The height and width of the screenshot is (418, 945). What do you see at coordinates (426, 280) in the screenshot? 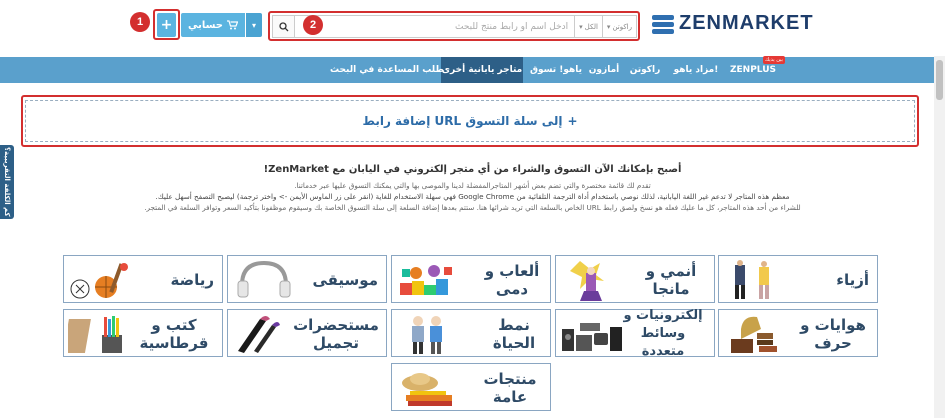
I see `toys-icon` at bounding box center [426, 280].